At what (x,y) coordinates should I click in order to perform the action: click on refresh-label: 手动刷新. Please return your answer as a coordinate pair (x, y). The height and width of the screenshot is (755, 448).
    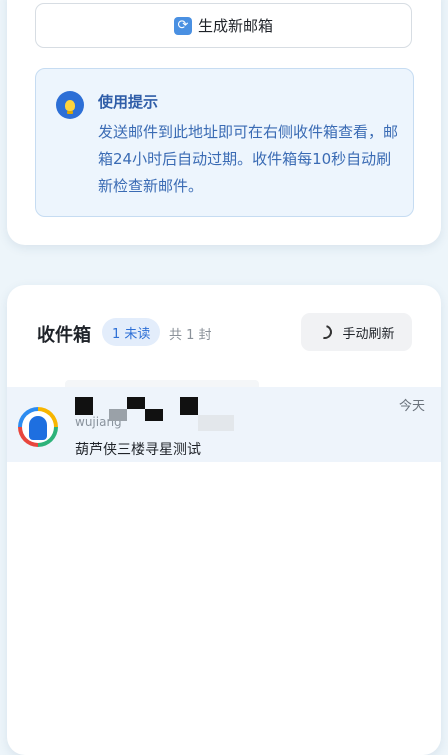
    Looking at the image, I should click on (368, 334).